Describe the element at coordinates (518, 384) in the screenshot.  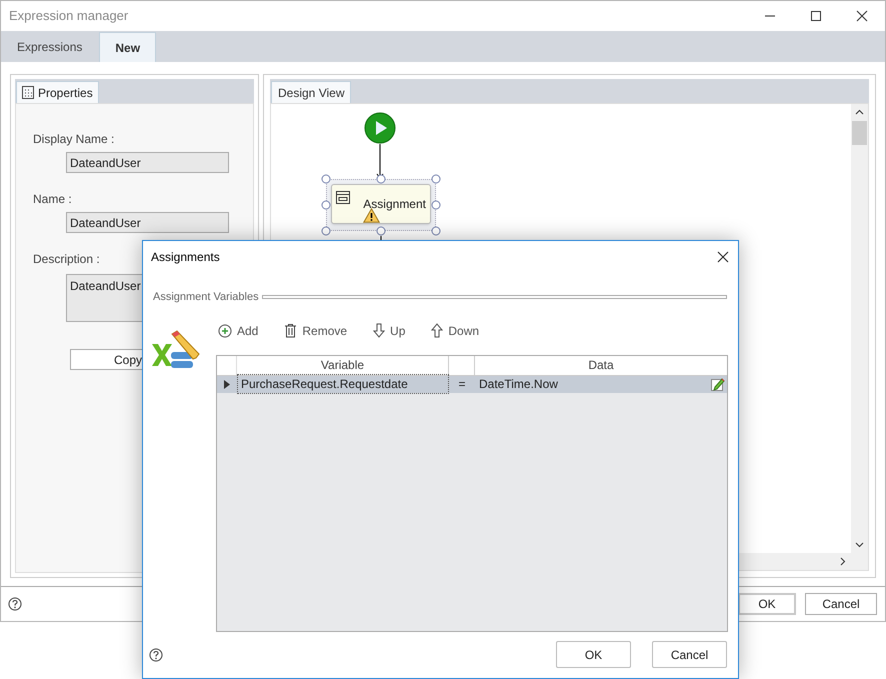
I see `table-cell-text: DateTime.Now` at that location.